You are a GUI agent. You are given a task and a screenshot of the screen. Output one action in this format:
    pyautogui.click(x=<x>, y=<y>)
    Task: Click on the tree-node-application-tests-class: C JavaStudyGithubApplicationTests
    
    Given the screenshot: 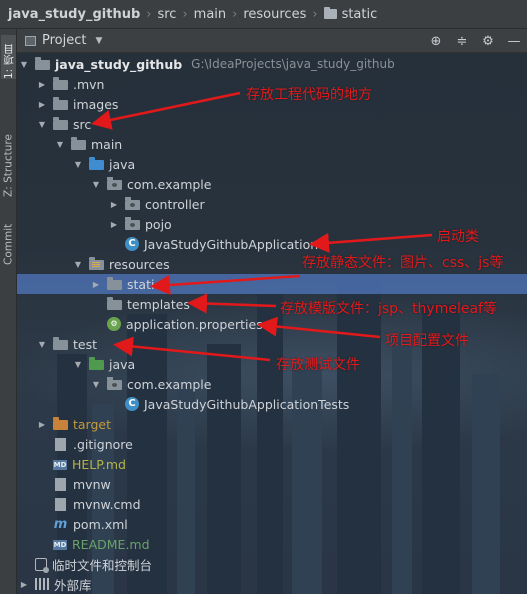 What is the action you would take?
    pyautogui.click(x=272, y=404)
    